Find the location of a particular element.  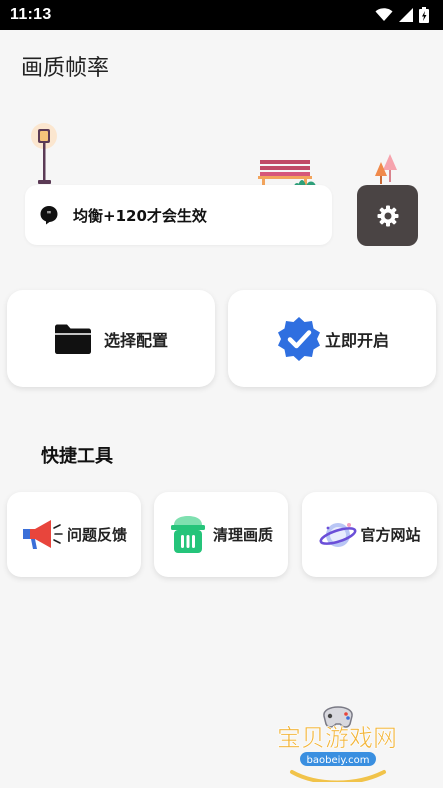

settings-button is located at coordinates (387, 215).